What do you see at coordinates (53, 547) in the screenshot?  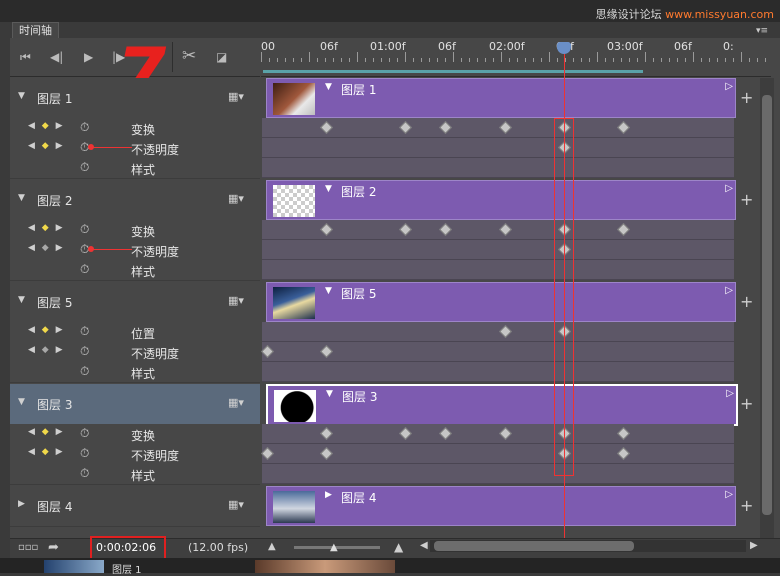 I see `render-icon: ➦` at bounding box center [53, 547].